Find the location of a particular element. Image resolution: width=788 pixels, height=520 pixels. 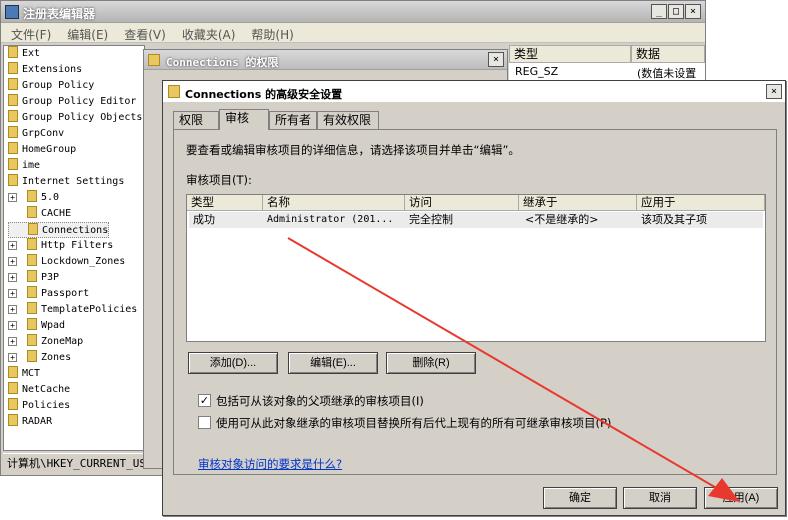

tree-item: + ZoneMap is located at coordinates (45, 342).